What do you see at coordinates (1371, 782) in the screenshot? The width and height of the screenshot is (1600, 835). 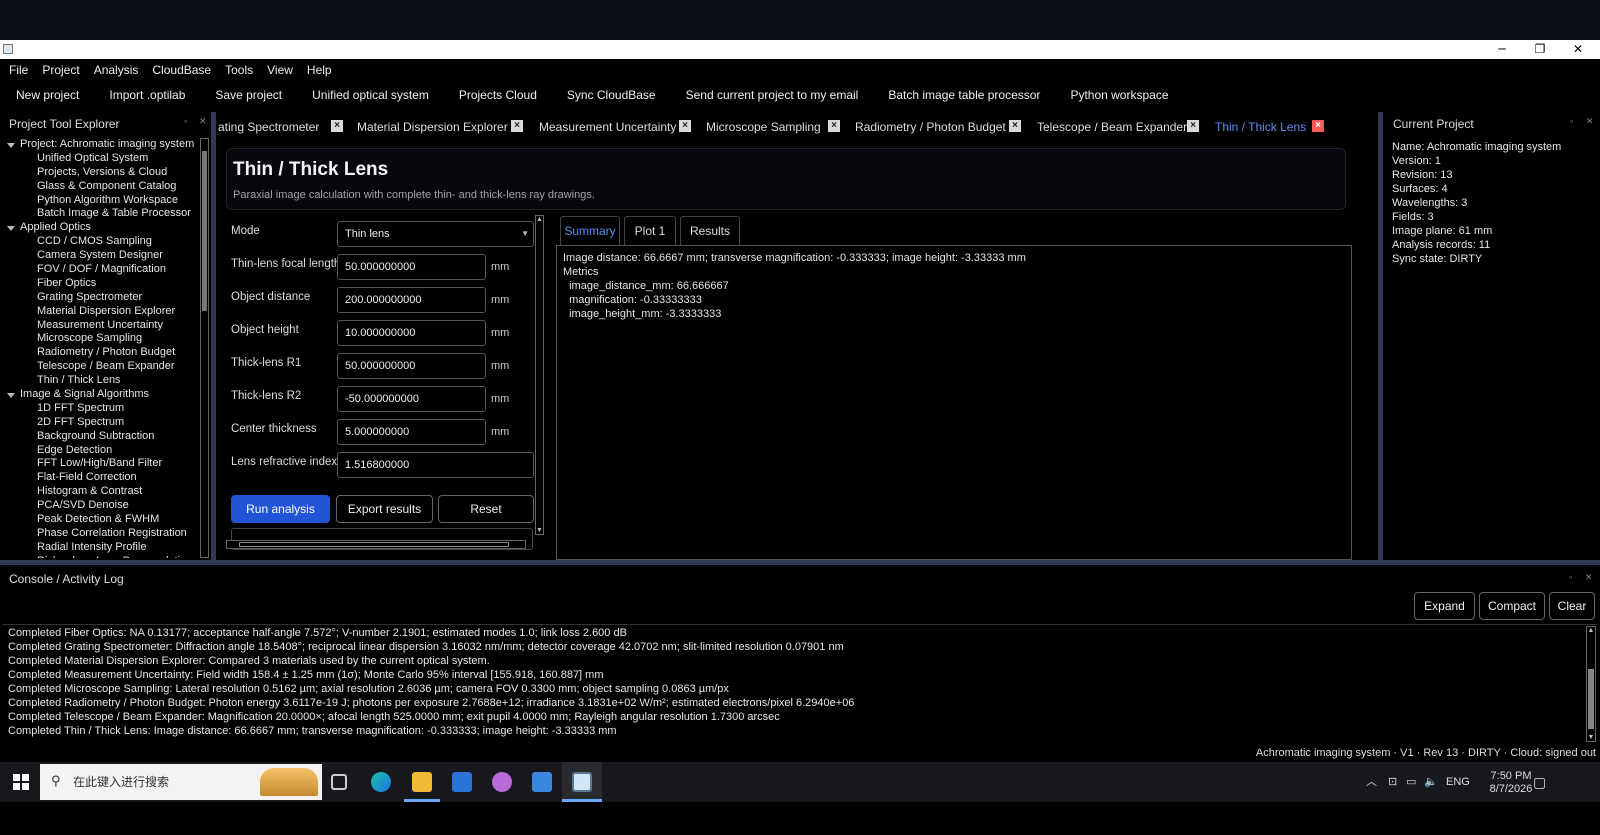 I see `tray-chevron-icon: ︿` at bounding box center [1371, 782].